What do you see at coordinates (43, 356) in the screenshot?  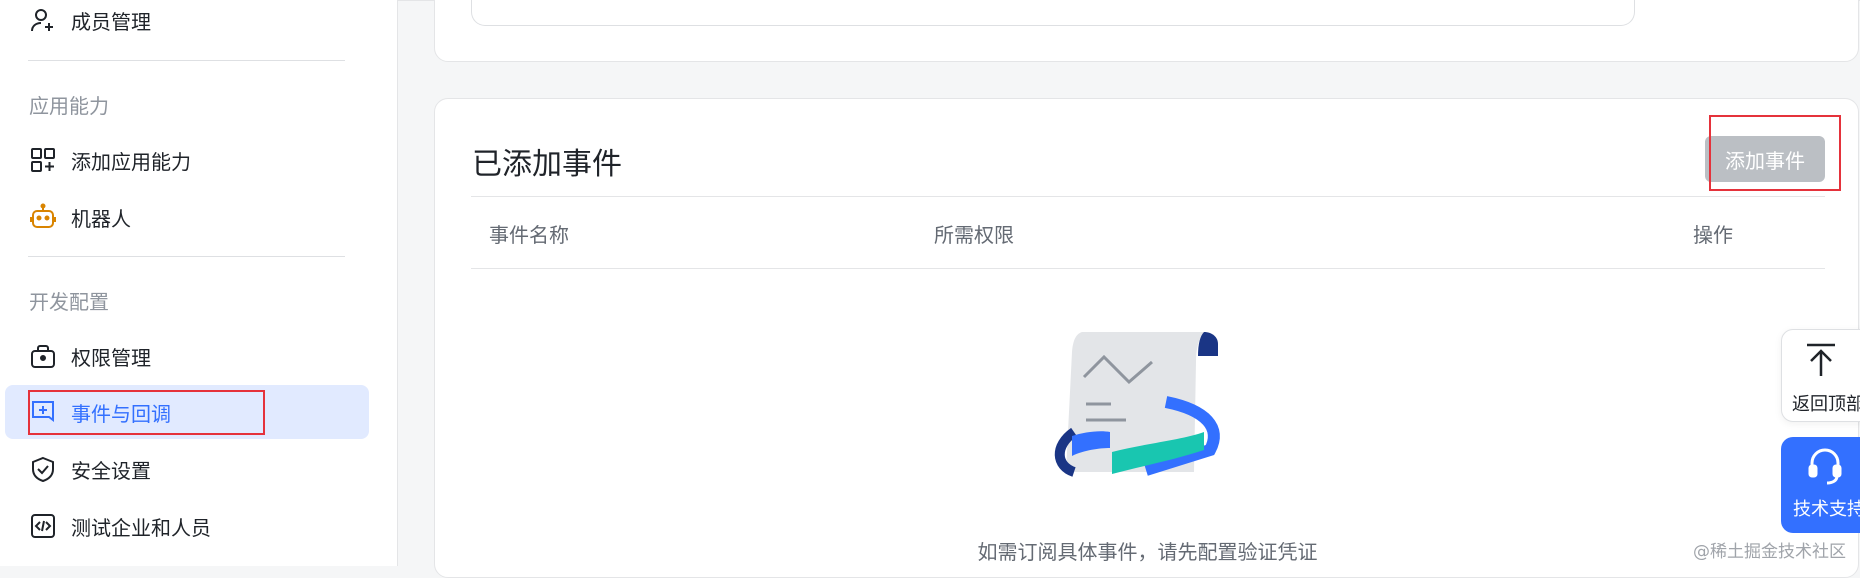 I see `lock-bag-icon` at bounding box center [43, 356].